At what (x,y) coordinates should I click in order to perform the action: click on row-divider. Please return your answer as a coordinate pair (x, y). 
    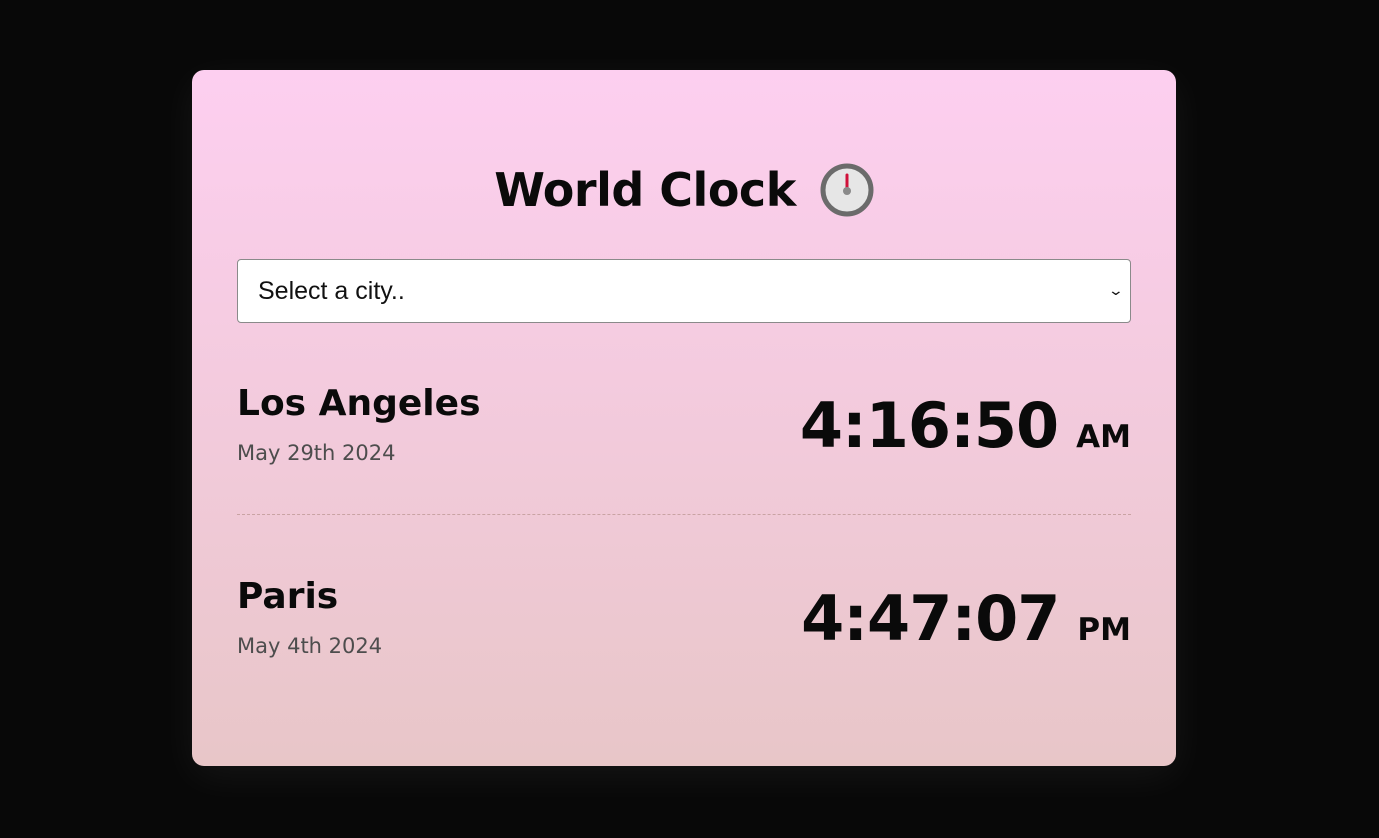
    Looking at the image, I should click on (684, 514).